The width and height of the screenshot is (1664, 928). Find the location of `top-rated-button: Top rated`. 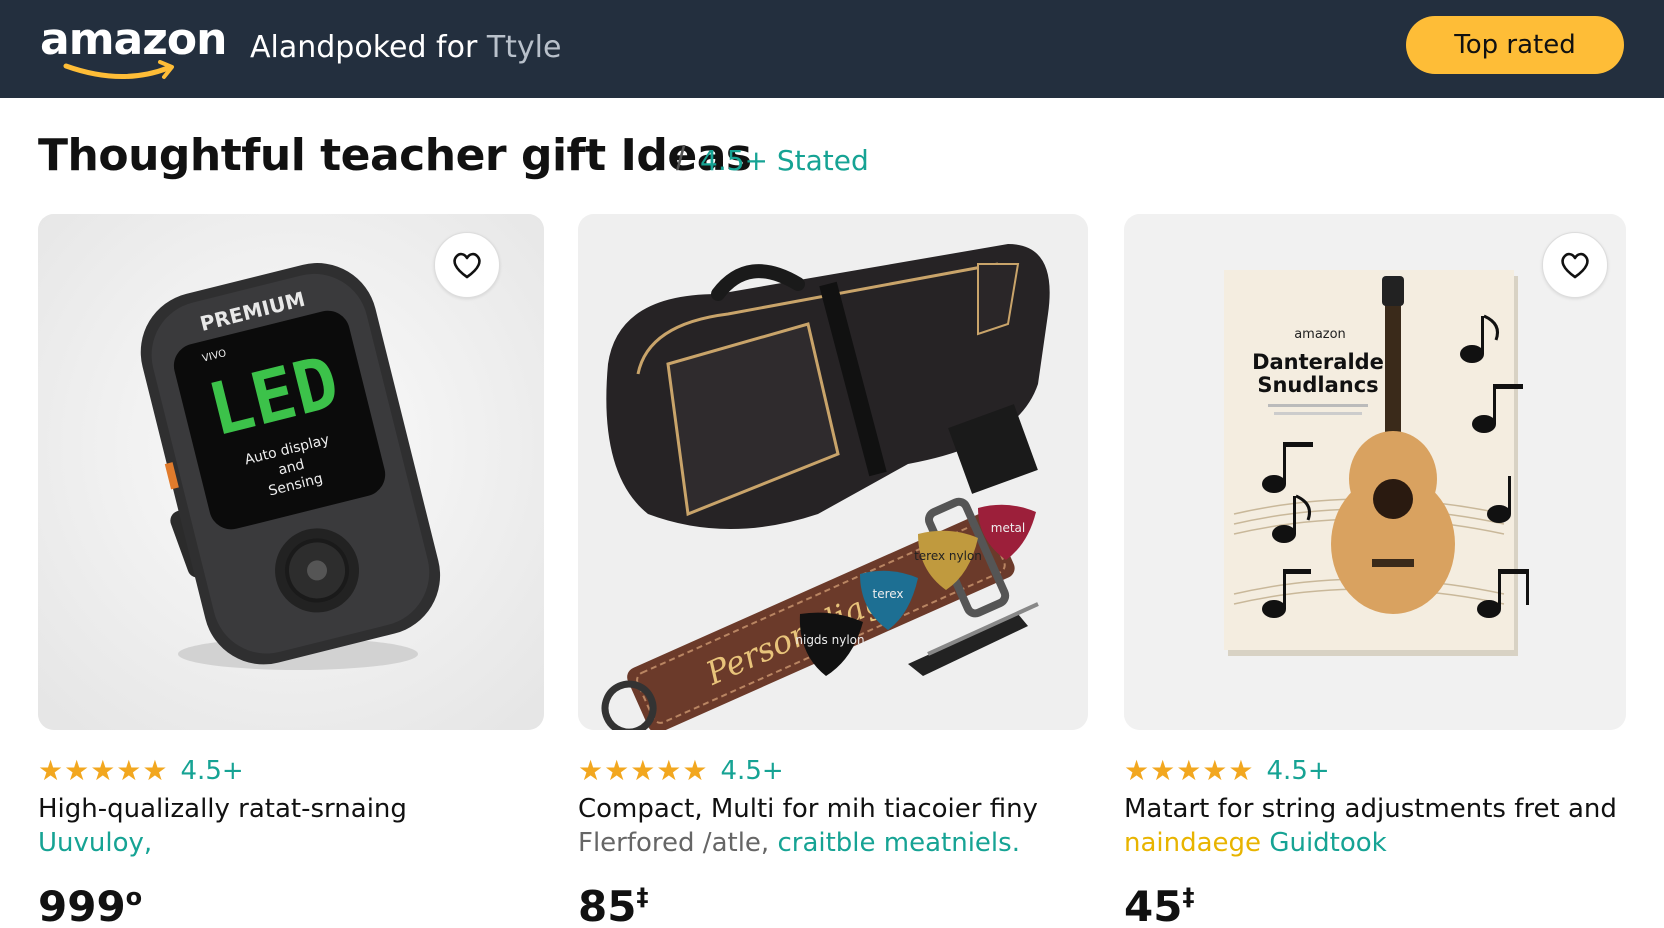

top-rated-button: Top rated is located at coordinates (1515, 45).